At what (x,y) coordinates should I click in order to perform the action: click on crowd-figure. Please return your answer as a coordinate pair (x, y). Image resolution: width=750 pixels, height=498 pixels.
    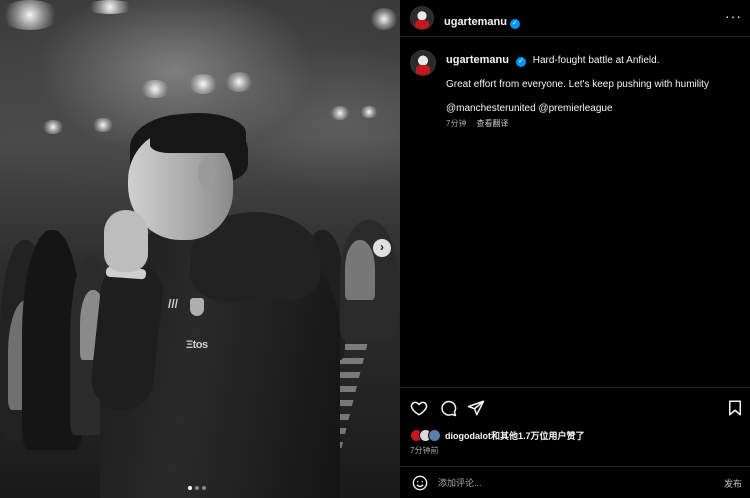
    Looking at the image, I should click on (360, 270).